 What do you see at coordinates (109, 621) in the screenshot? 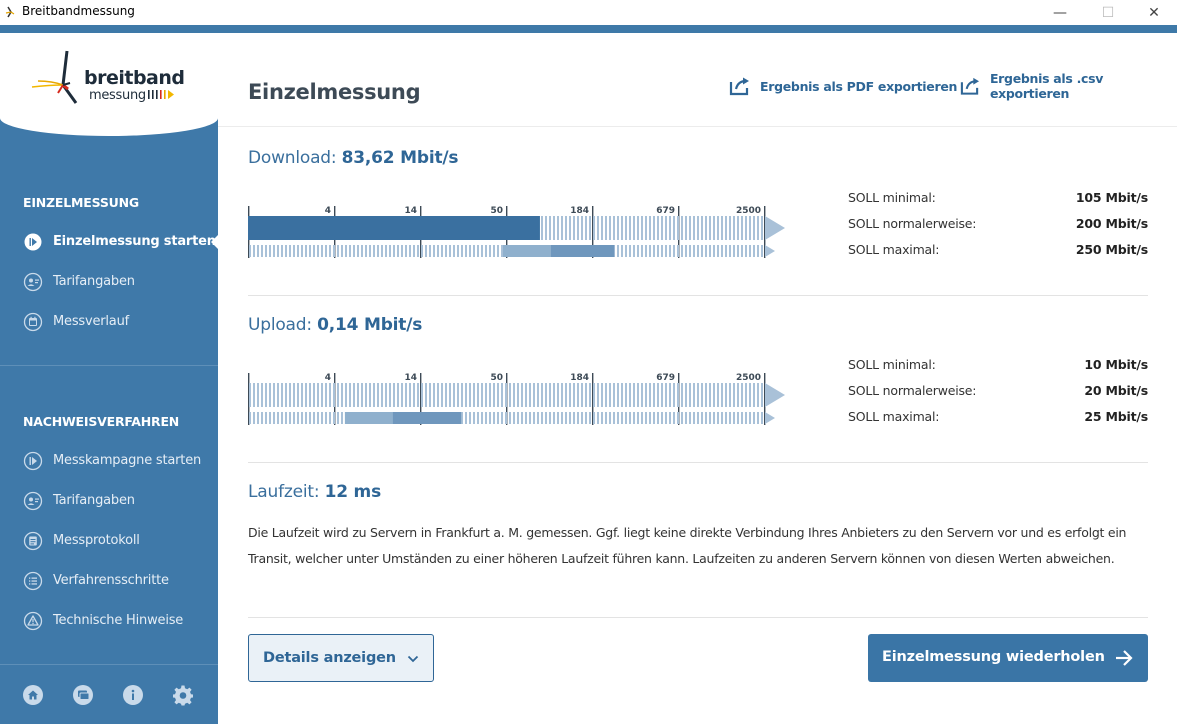
I see `sidebar-item-technische-hinweise: Technische Hinweise` at bounding box center [109, 621].